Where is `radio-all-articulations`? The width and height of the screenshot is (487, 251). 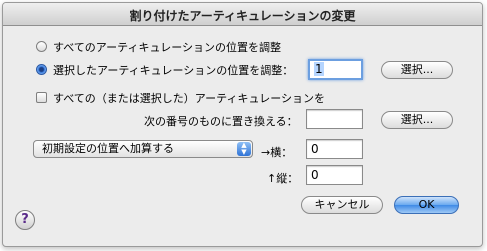 radio-all-articulations is located at coordinates (41, 46).